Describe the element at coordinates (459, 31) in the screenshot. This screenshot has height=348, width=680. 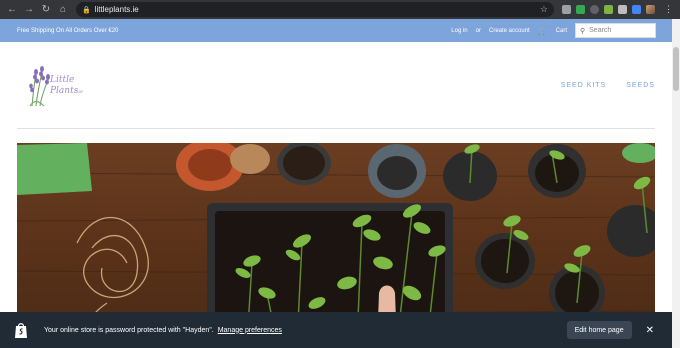
I see `login-link: Log in` at that location.